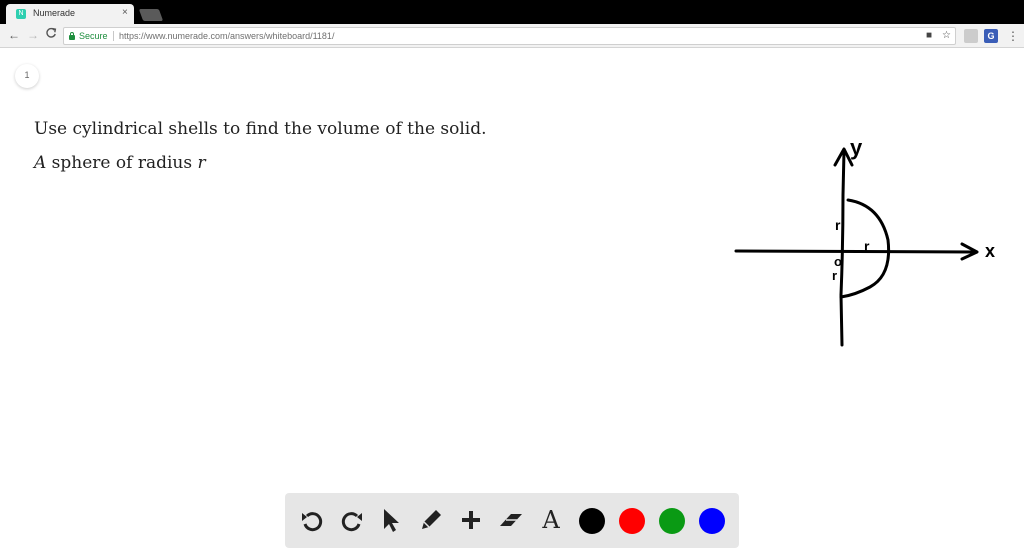 This screenshot has height=554, width=1024. What do you see at coordinates (838, 261) in the screenshot?
I see `origin-mark: o` at bounding box center [838, 261].